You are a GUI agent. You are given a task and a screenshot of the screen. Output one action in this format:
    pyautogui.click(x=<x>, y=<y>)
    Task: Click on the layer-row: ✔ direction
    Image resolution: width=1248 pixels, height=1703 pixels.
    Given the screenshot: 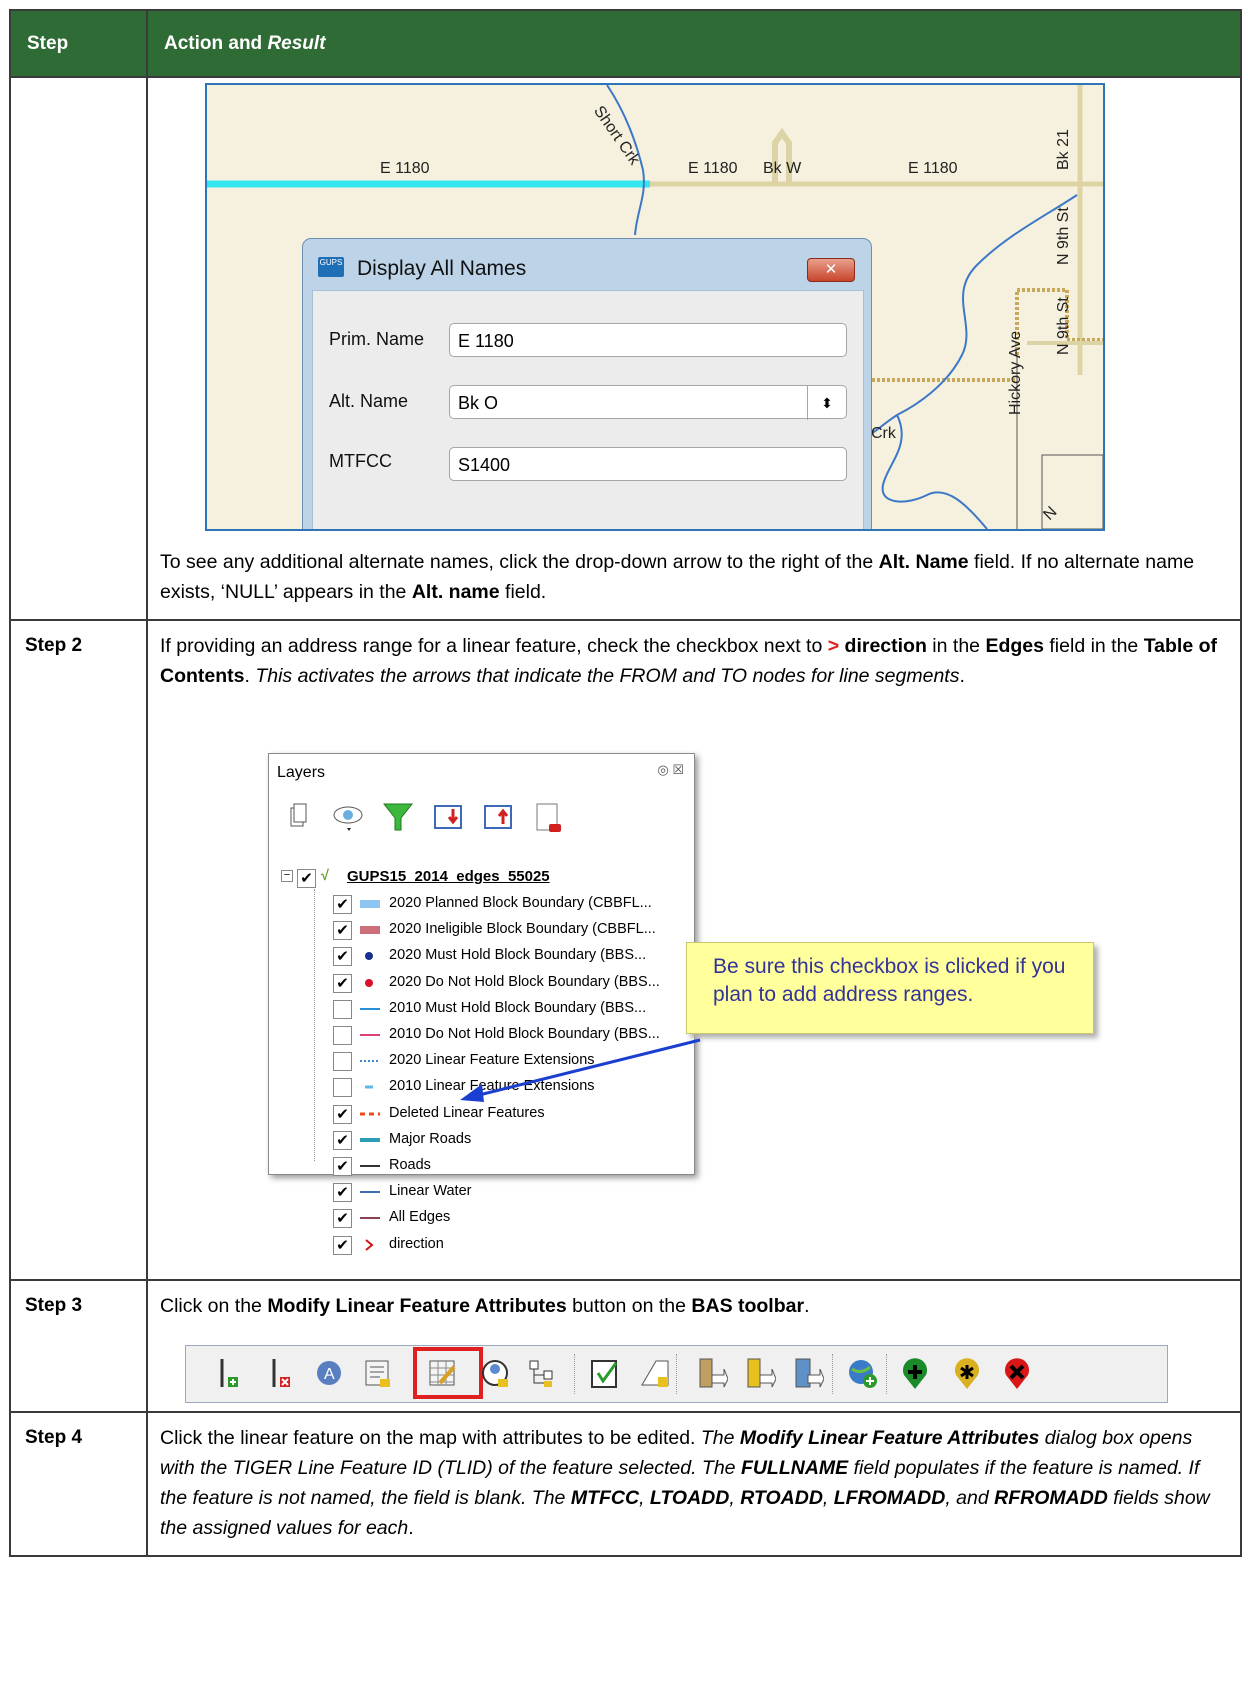 What is the action you would take?
    pyautogui.click(x=479, y=1246)
    